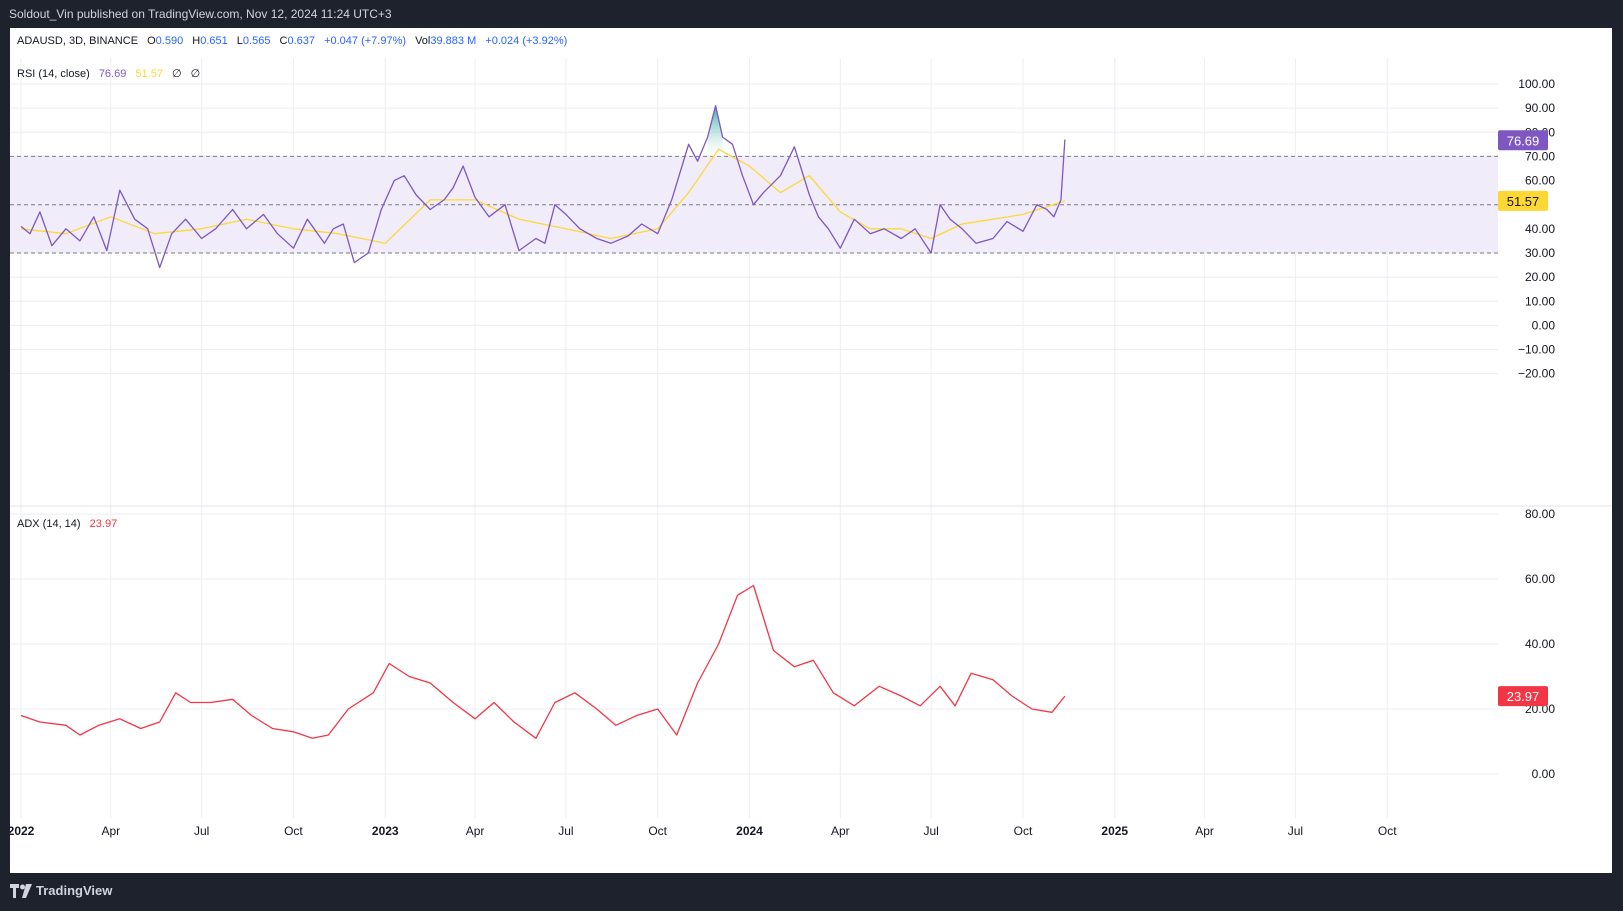 This screenshot has height=911, width=1623. Describe the element at coordinates (1540, 514) in the screenshot. I see `adx-axis-label: 80.00` at that location.